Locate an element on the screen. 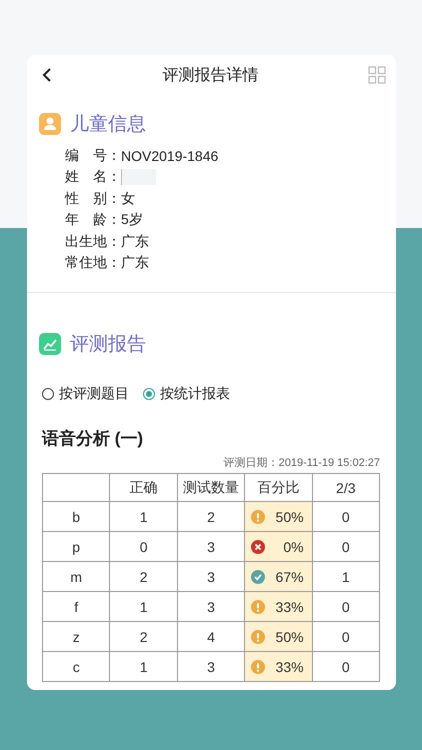  percent-value: 67% is located at coordinates (290, 576).